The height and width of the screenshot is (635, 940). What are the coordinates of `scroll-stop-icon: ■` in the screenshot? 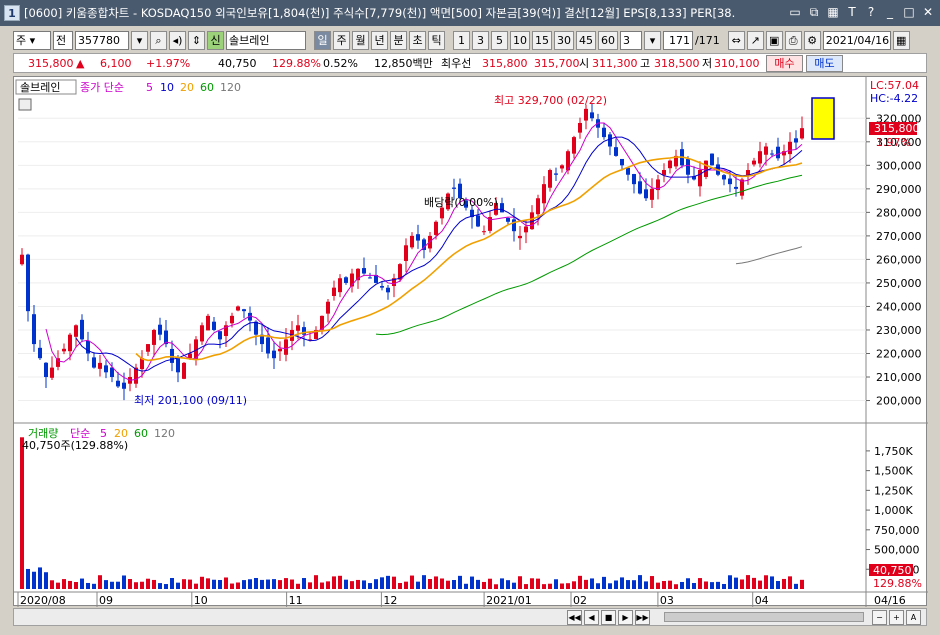 It's located at (608, 617).